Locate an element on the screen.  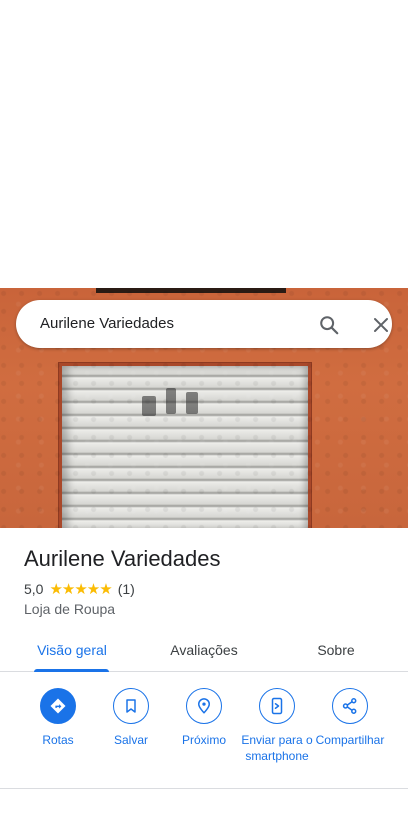
rating-value: 5,0 is located at coordinates (34, 589).